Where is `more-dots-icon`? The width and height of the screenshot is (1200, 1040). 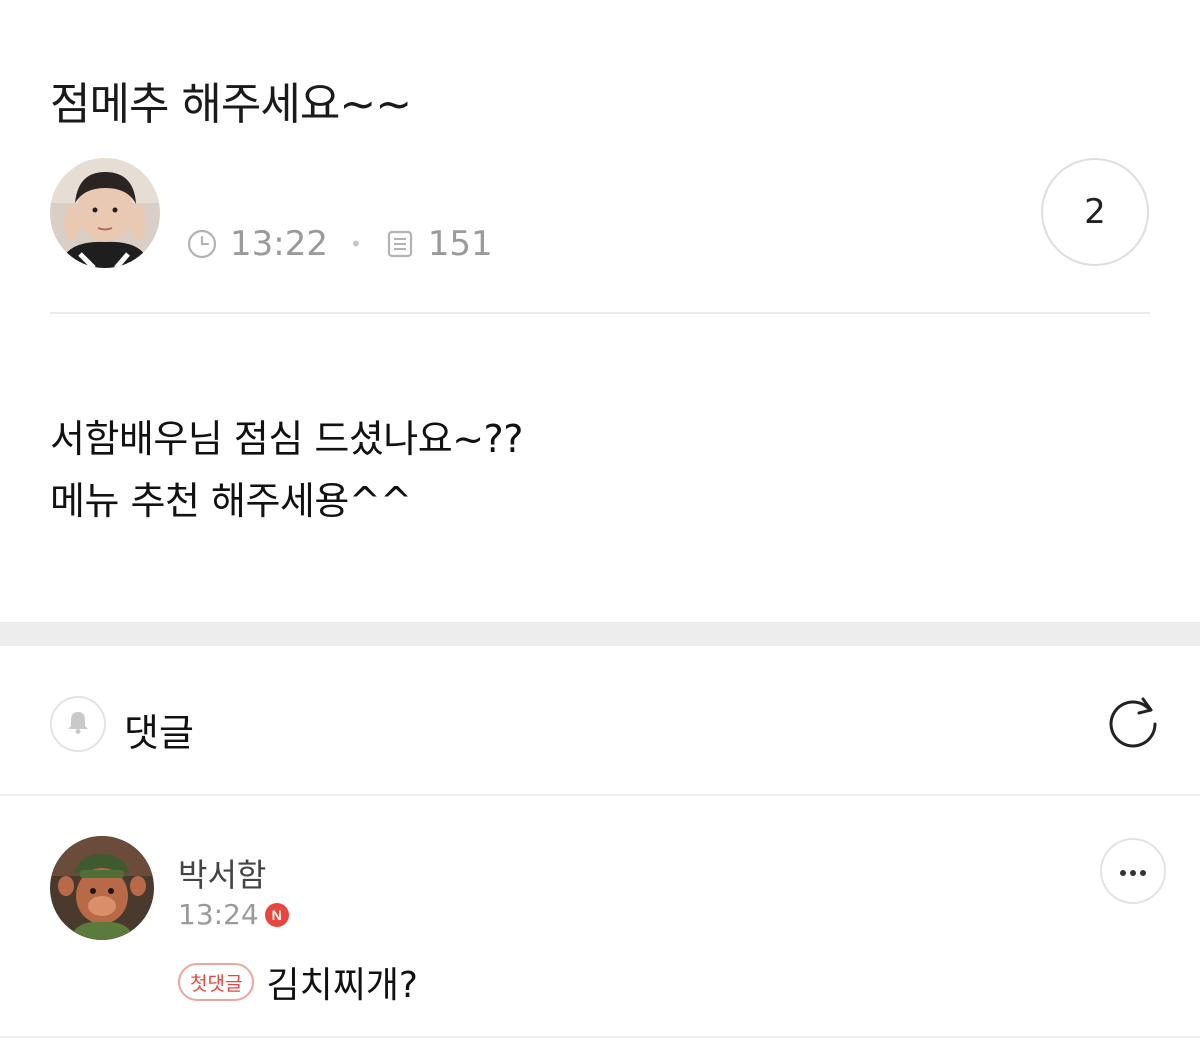 more-dots-icon is located at coordinates (1133, 871).